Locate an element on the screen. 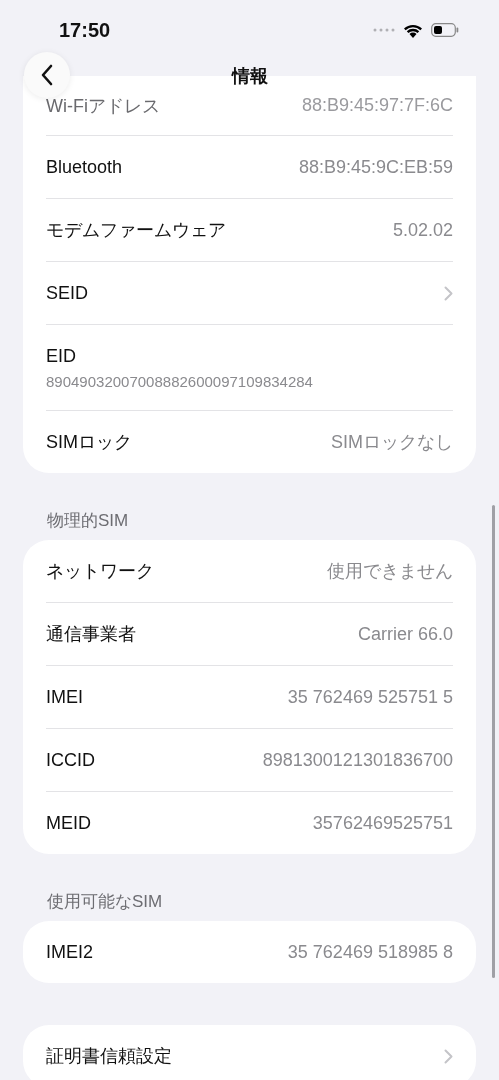  row-label: MEID is located at coordinates (68, 823).